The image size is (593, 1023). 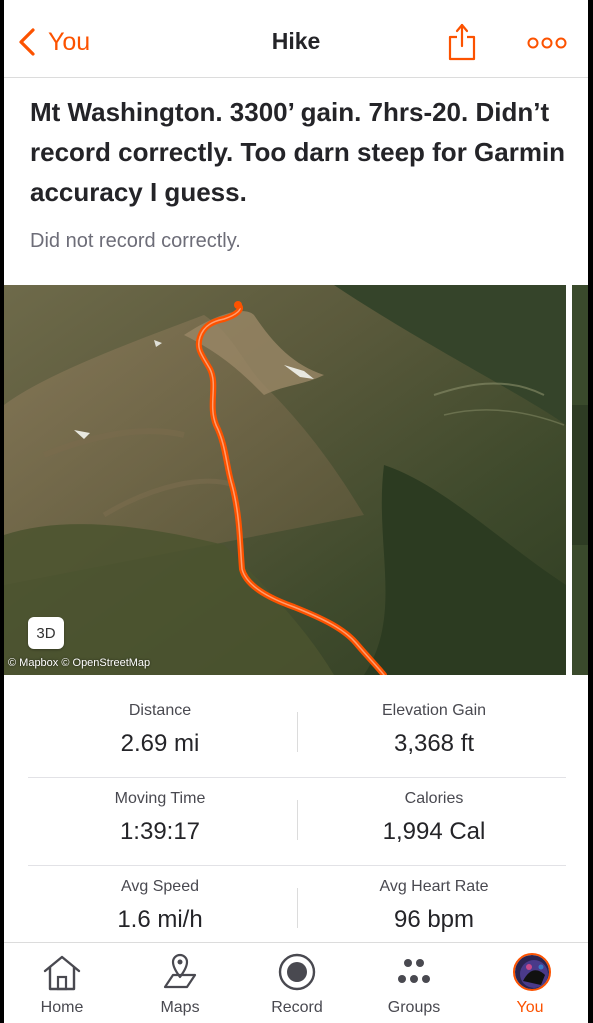 What do you see at coordinates (434, 798) in the screenshot?
I see `stat-label: Calories` at bounding box center [434, 798].